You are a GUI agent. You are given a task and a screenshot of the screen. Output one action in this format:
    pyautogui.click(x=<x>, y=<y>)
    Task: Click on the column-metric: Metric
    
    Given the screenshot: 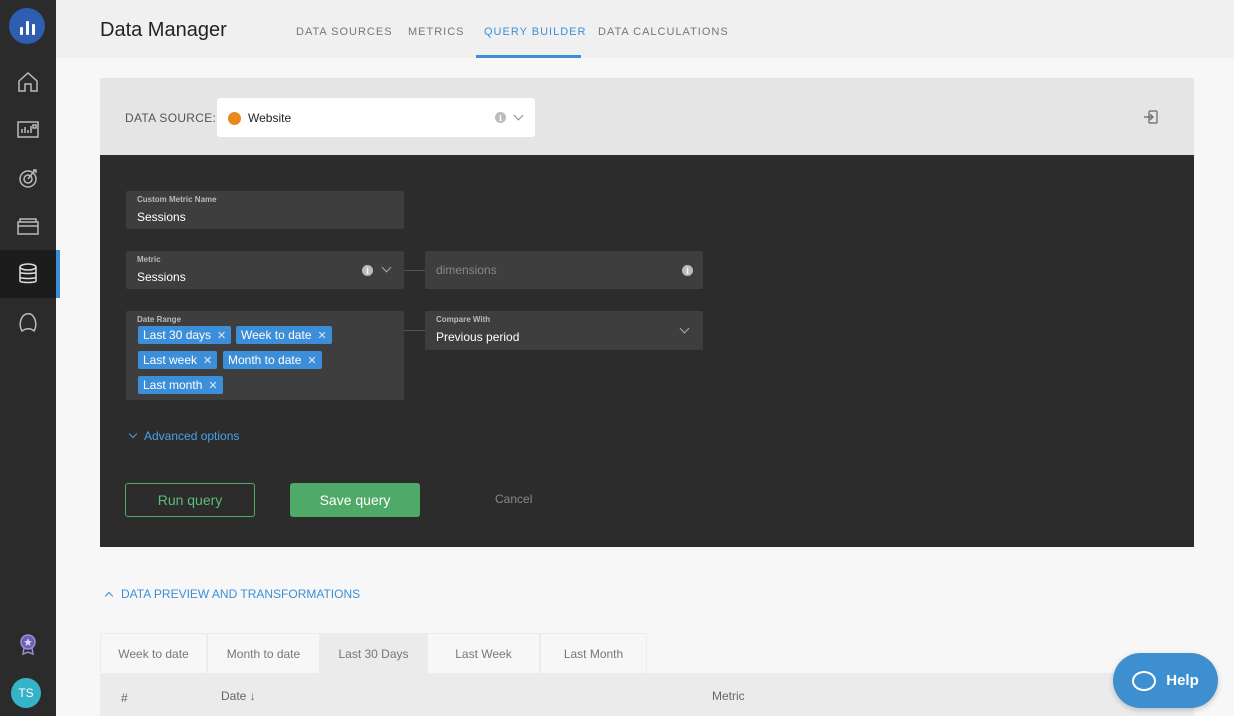 What is the action you would take?
    pyautogui.click(x=728, y=696)
    